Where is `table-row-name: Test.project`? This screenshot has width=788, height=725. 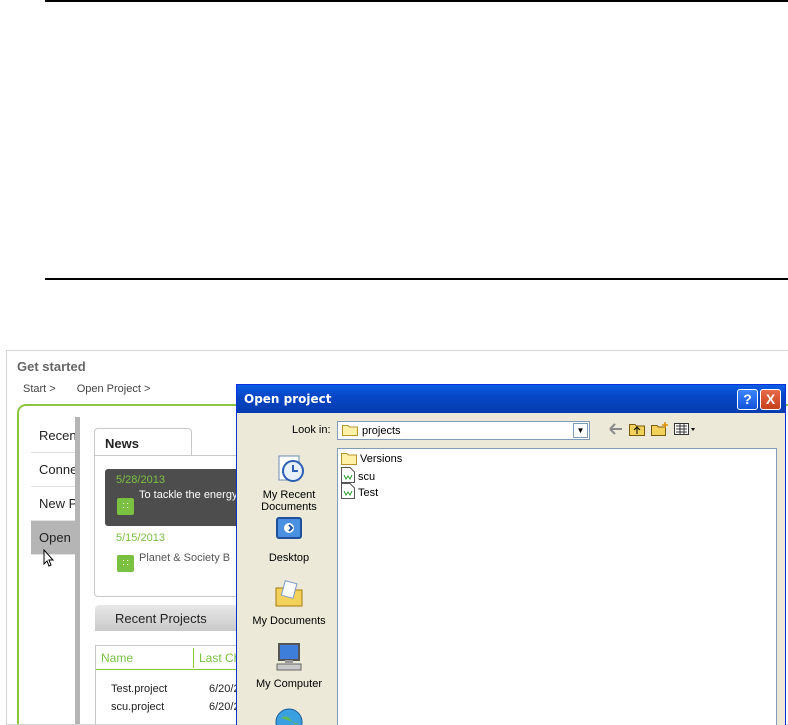
table-row-name: Test.project is located at coordinates (139, 689).